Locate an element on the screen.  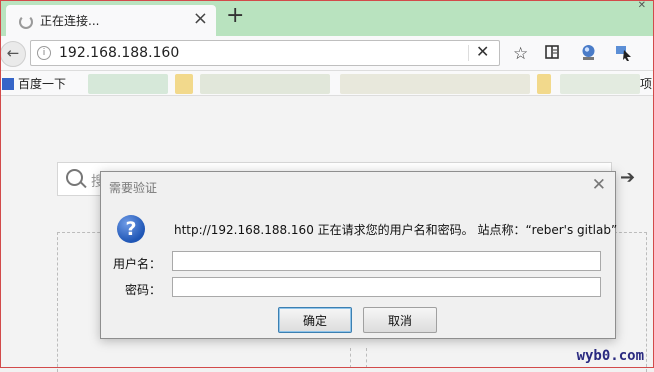
username-field is located at coordinates (386, 261).